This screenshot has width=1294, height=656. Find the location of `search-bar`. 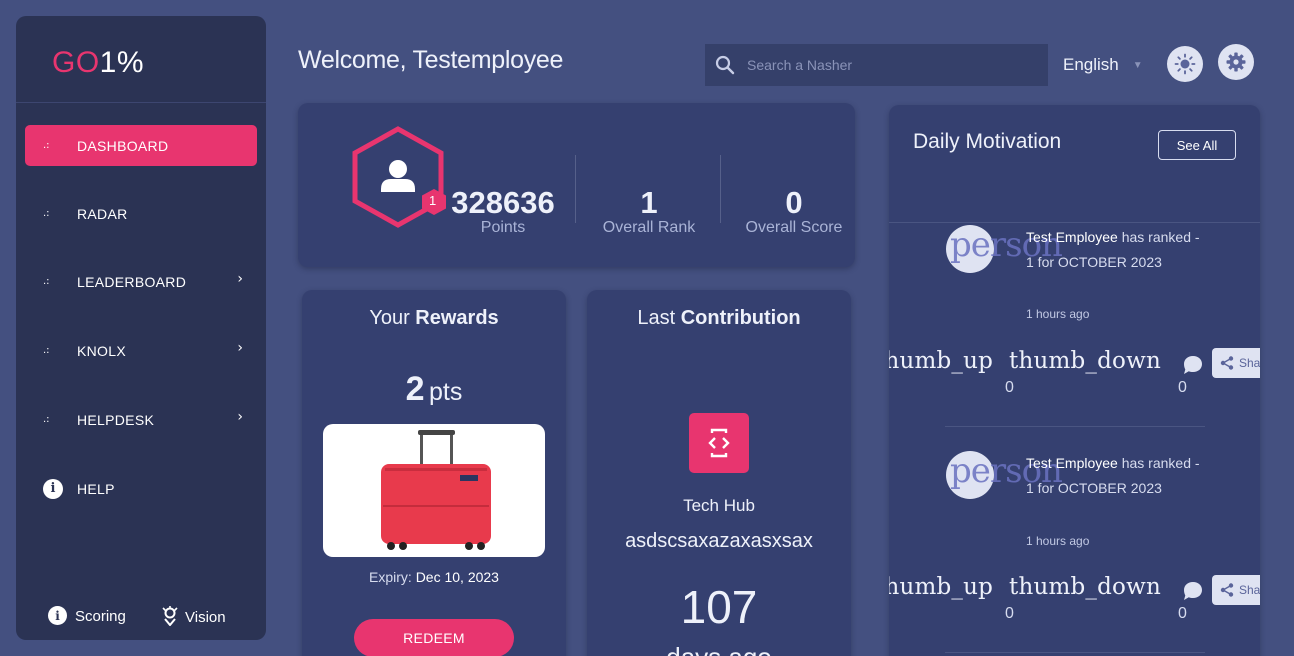

search-bar is located at coordinates (876, 65).